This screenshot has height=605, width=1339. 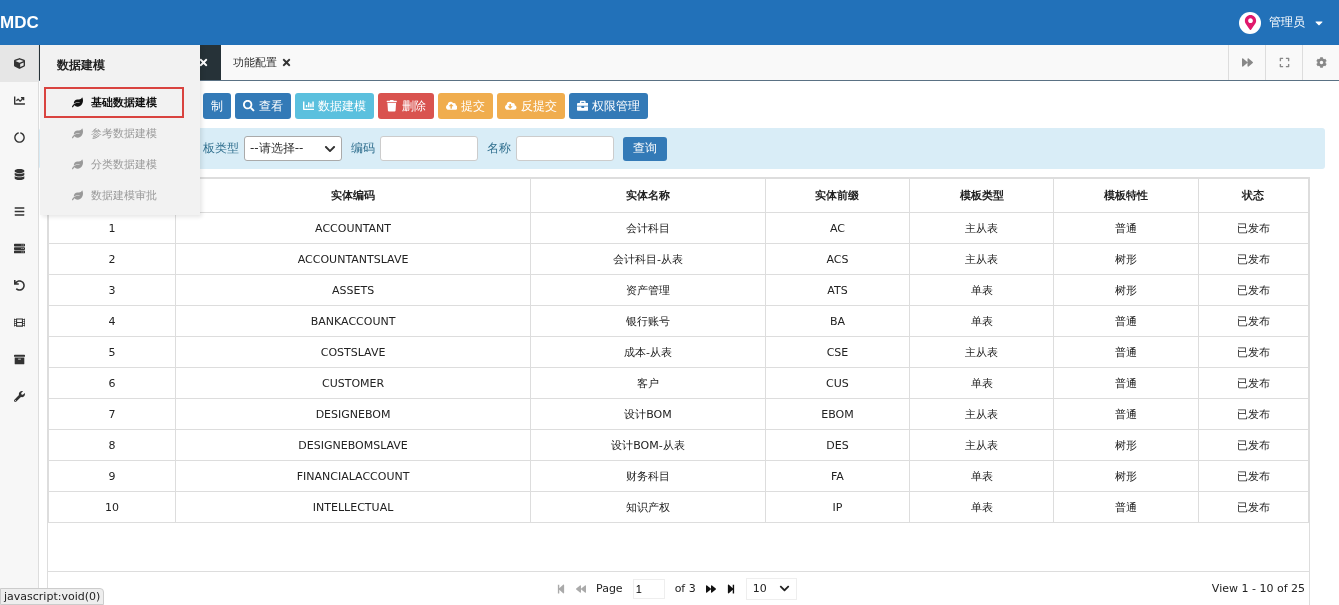 I want to click on menu-icon, so click(x=19, y=211).